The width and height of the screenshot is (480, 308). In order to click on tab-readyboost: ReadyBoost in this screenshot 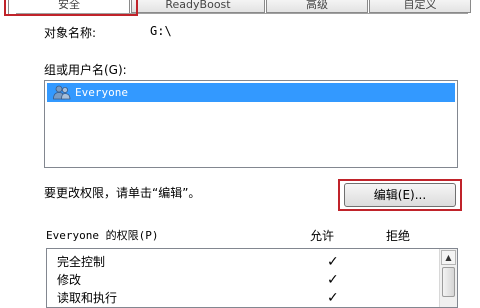, I will do `click(198, 6)`.